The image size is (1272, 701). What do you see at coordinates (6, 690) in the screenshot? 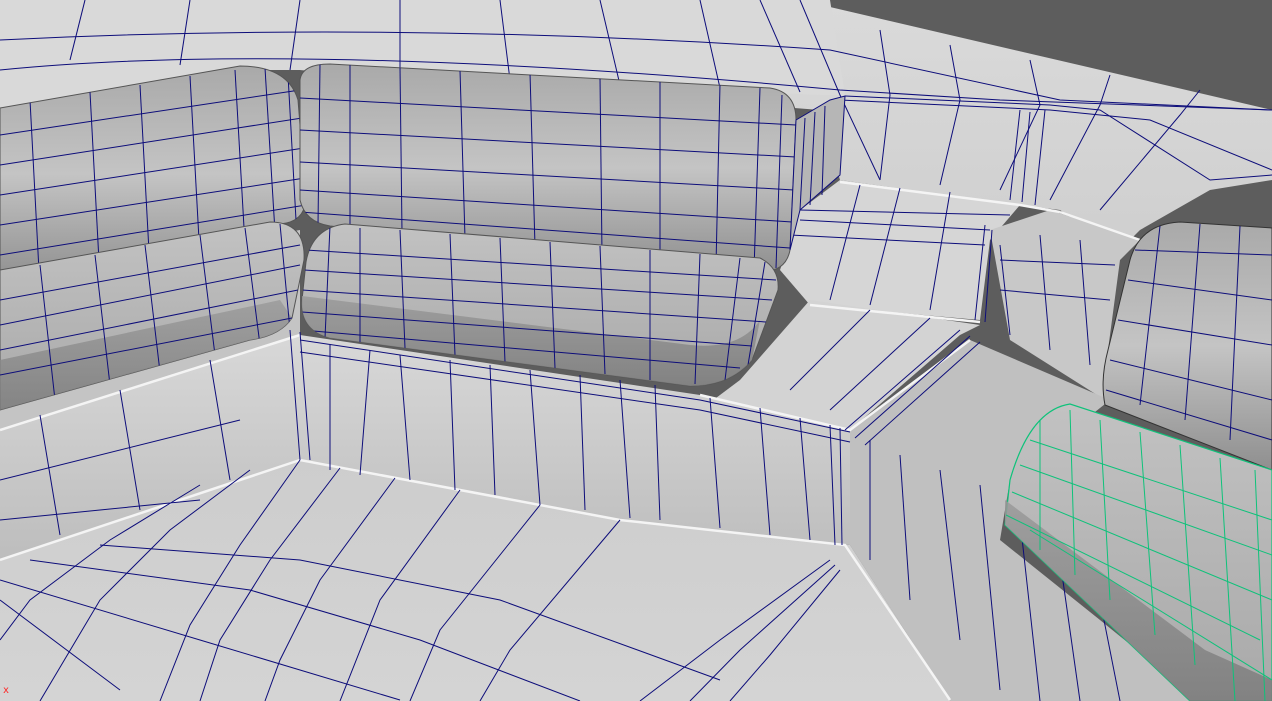
I see `axis-x-indicator: x` at bounding box center [6, 690].